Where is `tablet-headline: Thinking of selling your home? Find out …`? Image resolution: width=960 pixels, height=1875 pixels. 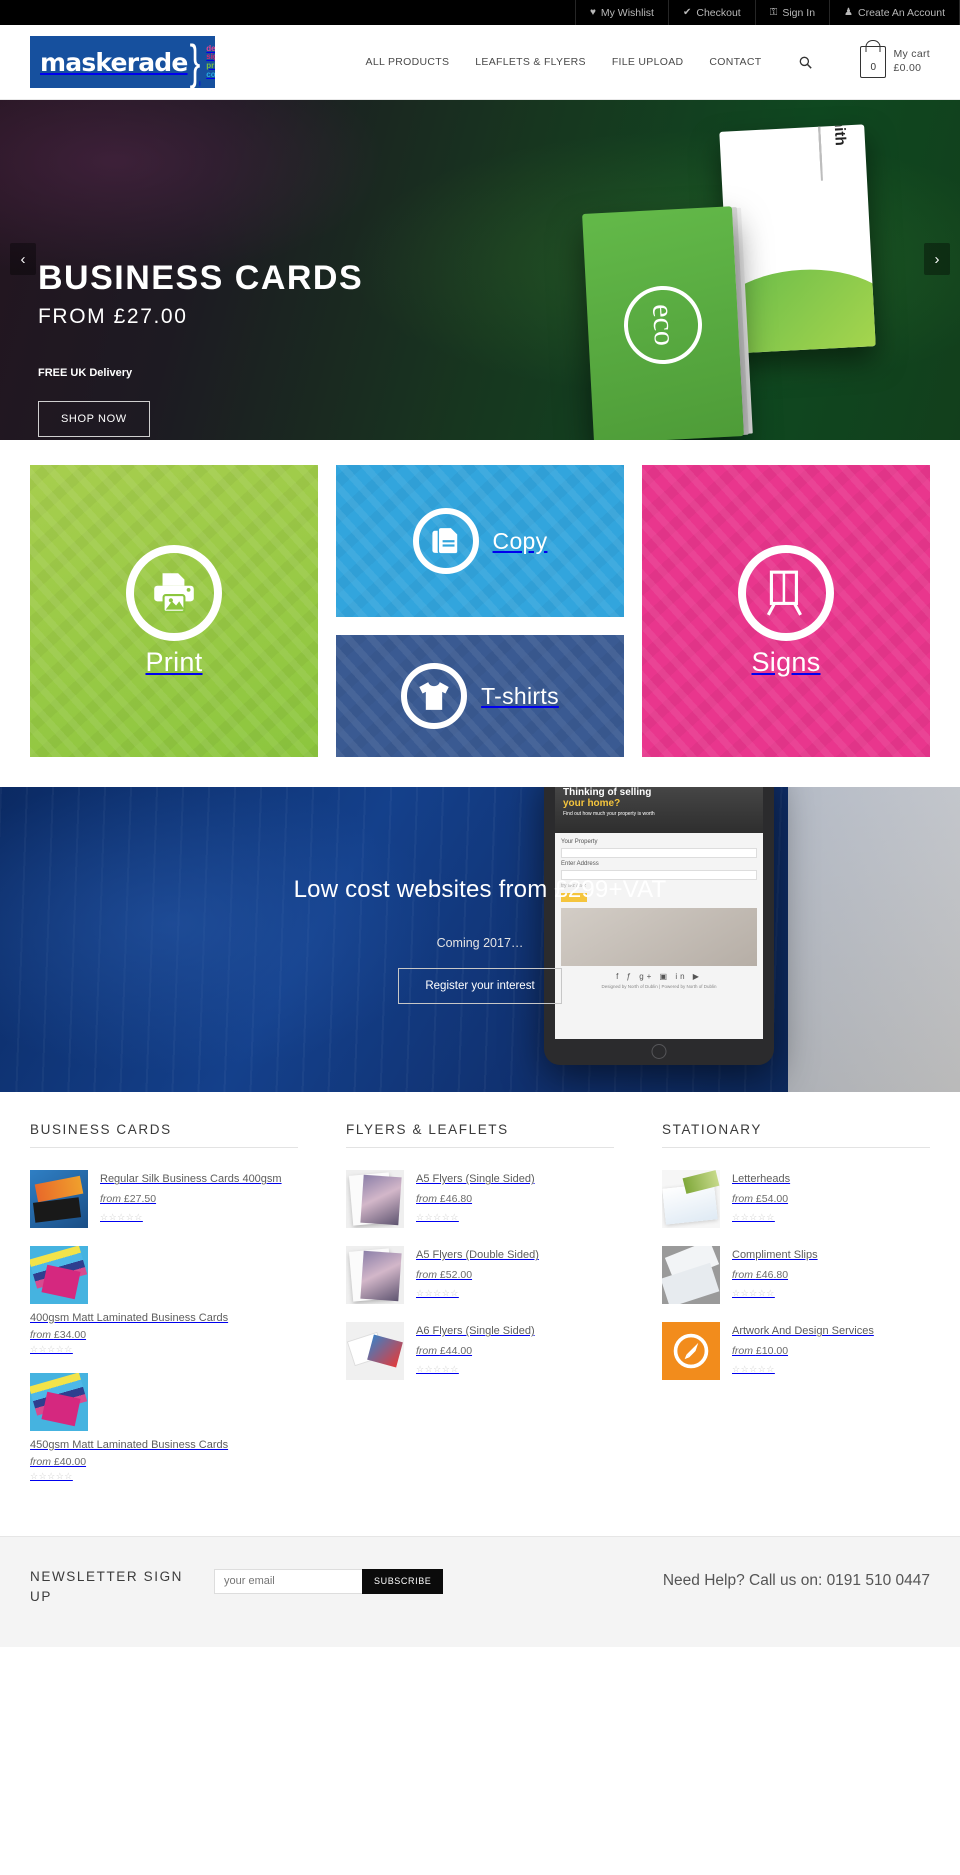 tablet-headline: Thinking of selling your home? Find out … is located at coordinates (659, 810).